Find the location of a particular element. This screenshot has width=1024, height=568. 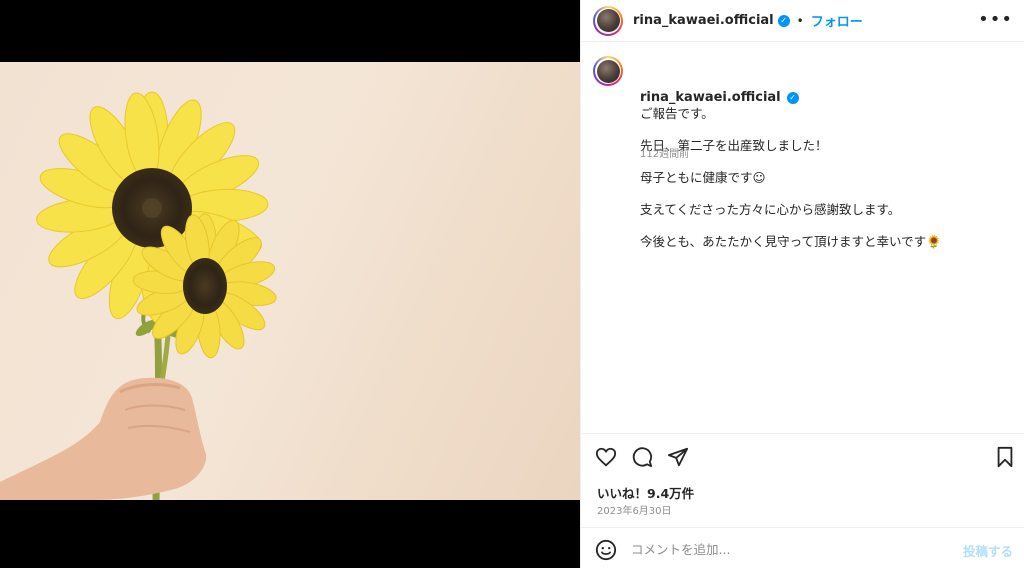

heart-icon is located at coordinates (606, 459).